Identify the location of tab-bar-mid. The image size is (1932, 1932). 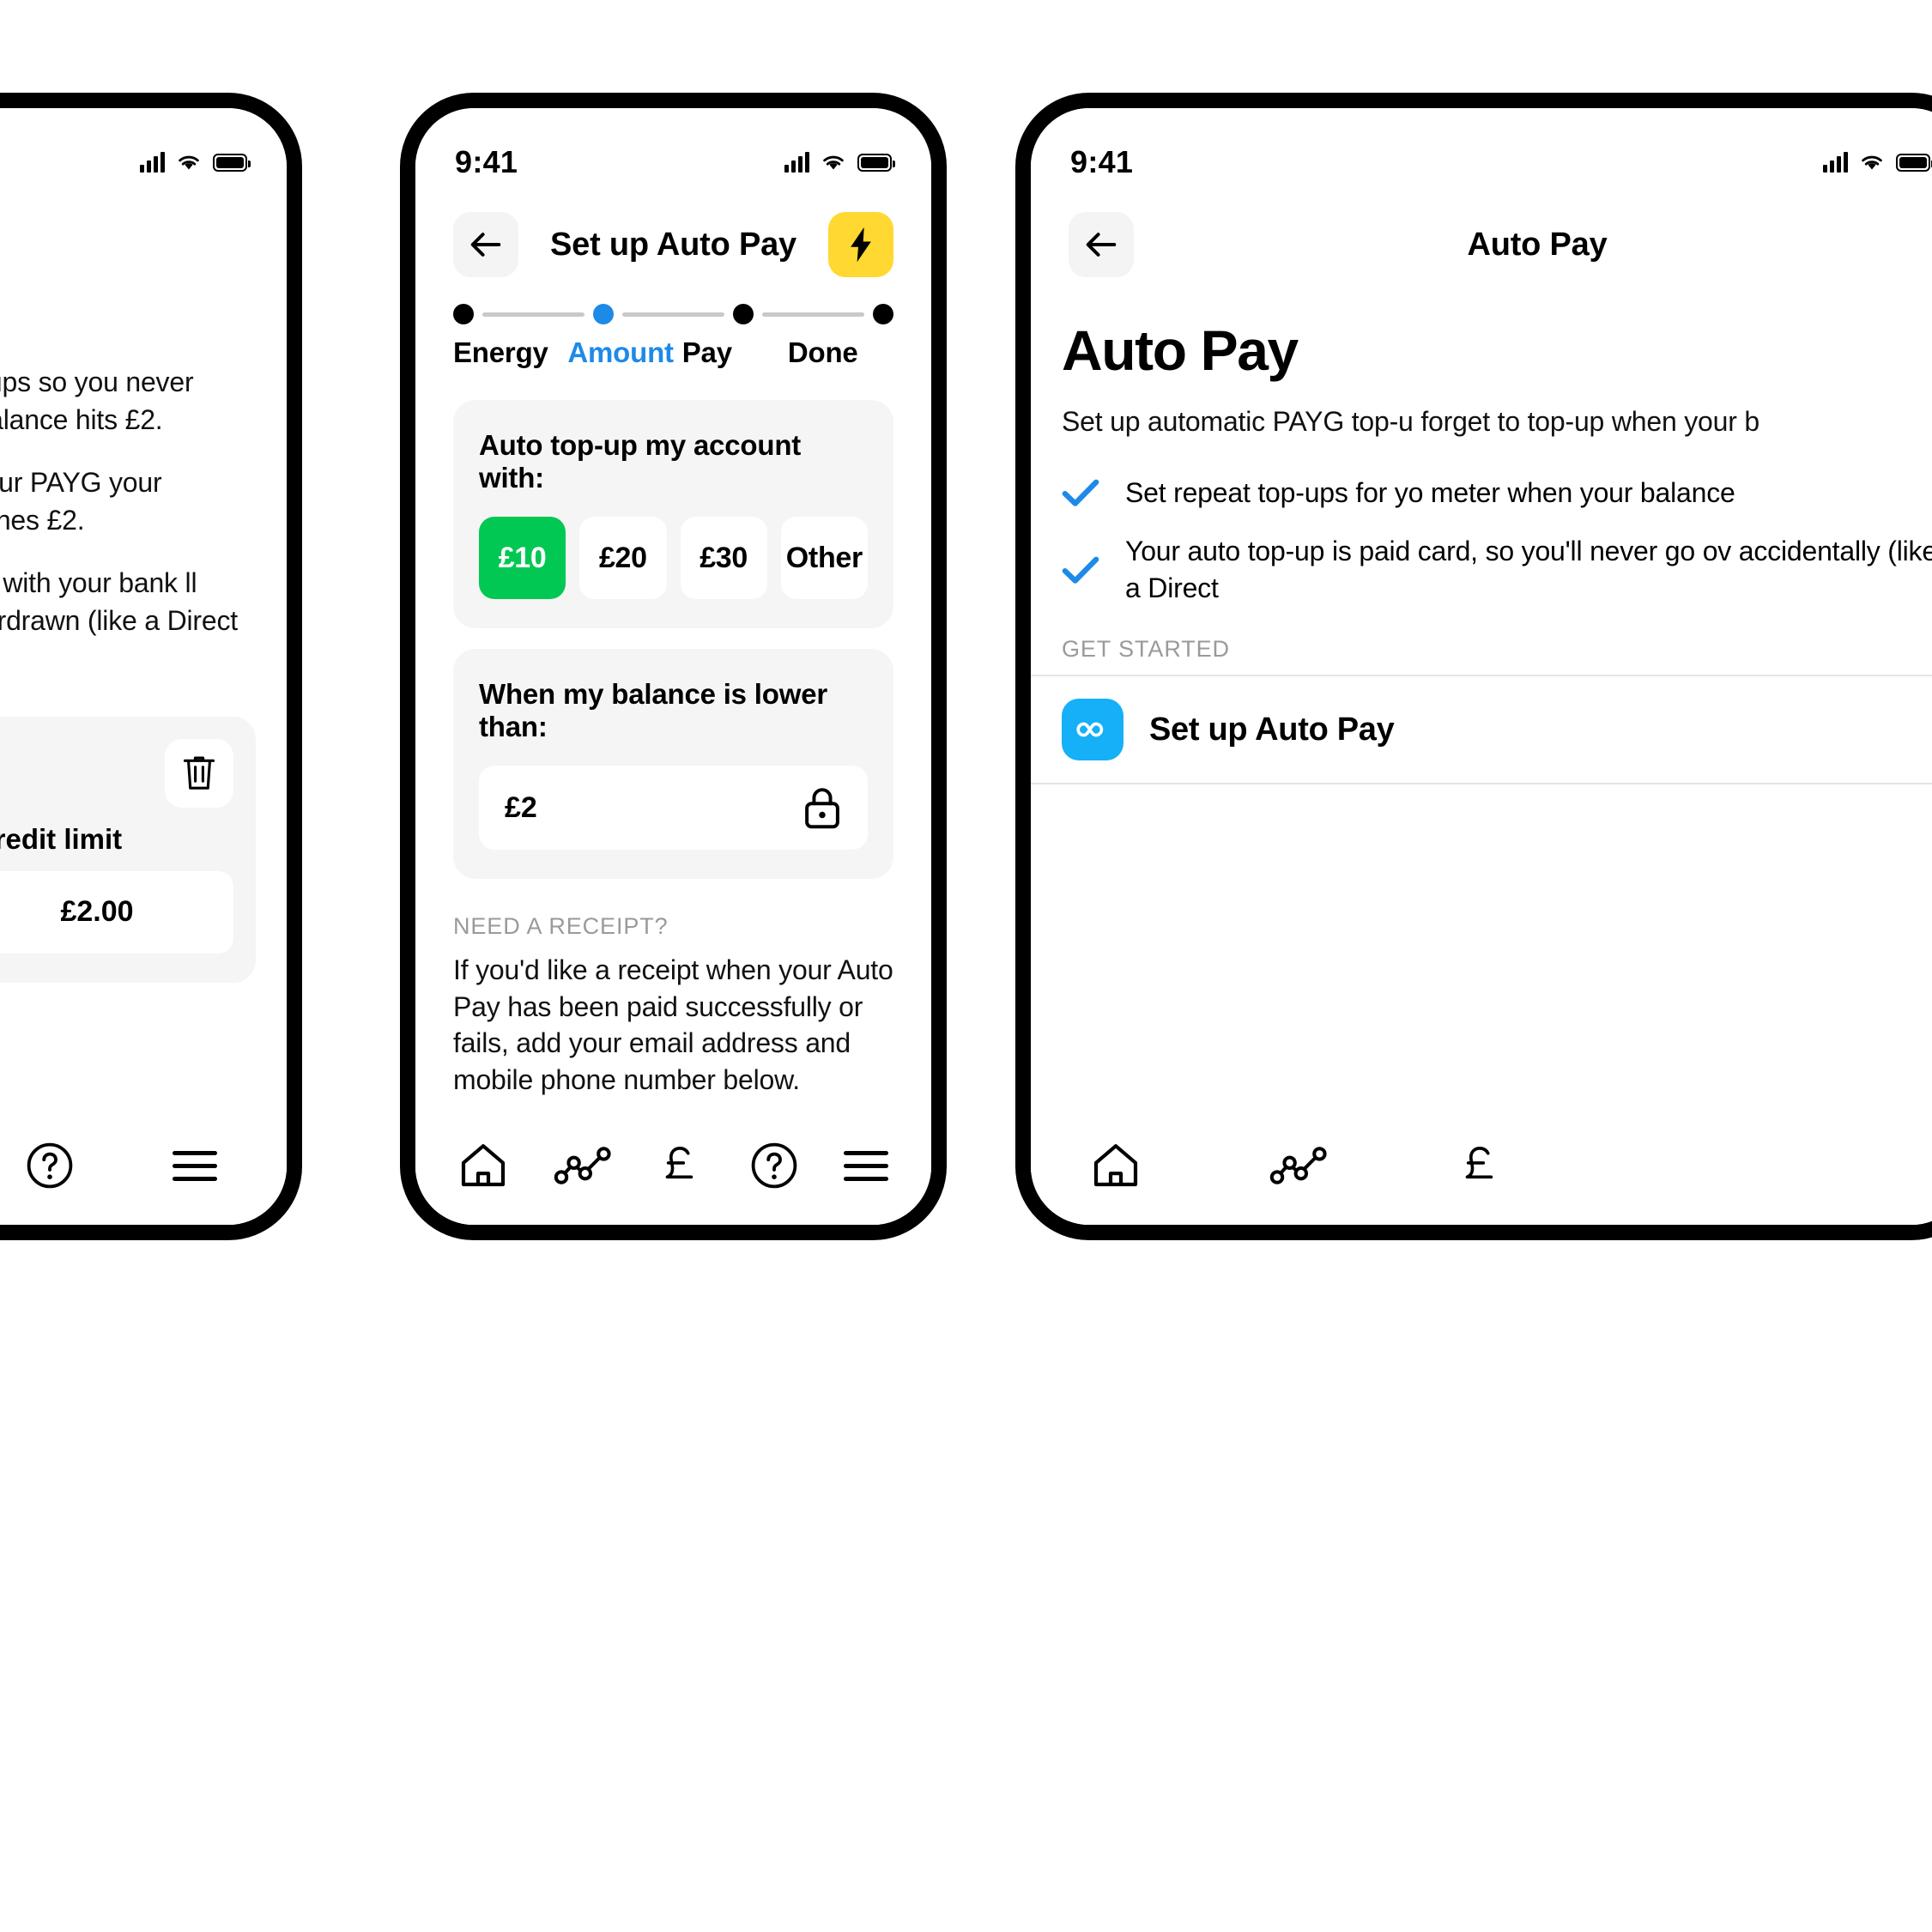
(673, 1166).